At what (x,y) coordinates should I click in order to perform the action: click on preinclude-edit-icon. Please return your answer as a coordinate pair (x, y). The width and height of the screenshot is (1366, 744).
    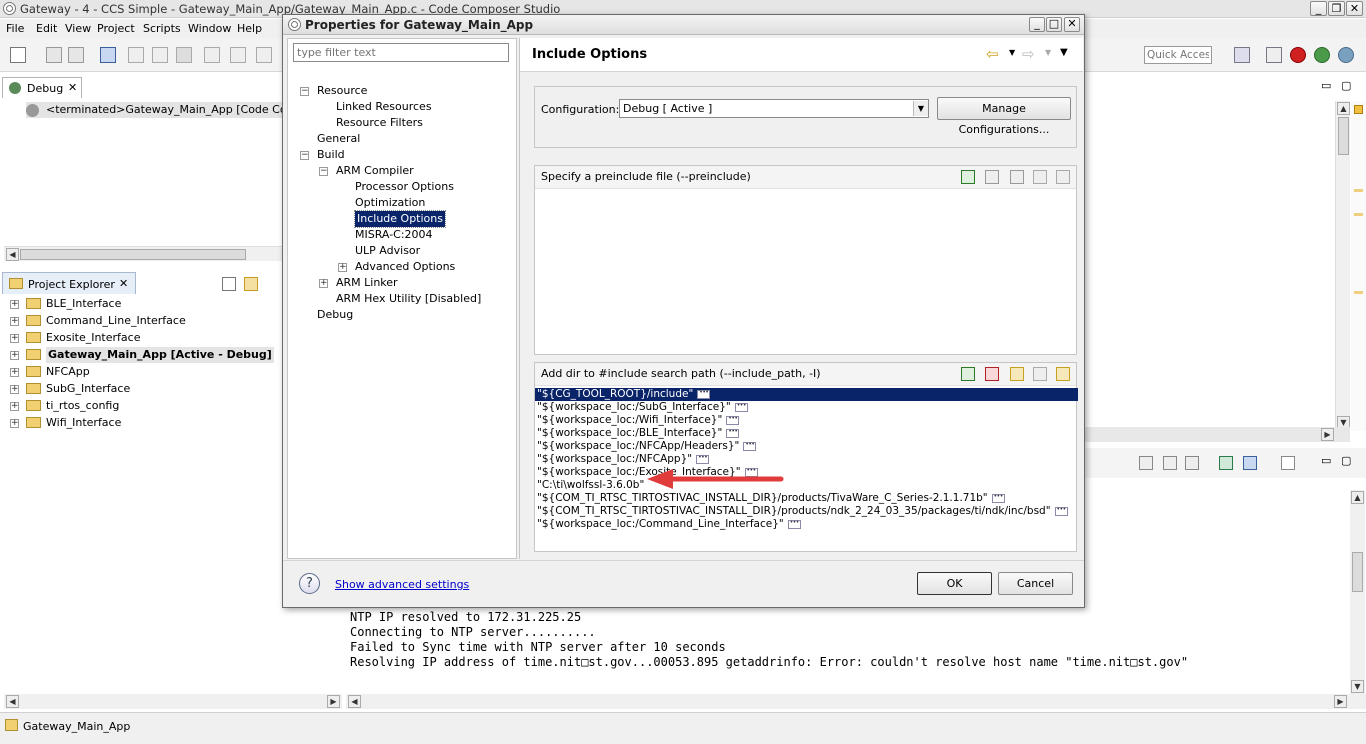
    Looking at the image, I should click on (1017, 177).